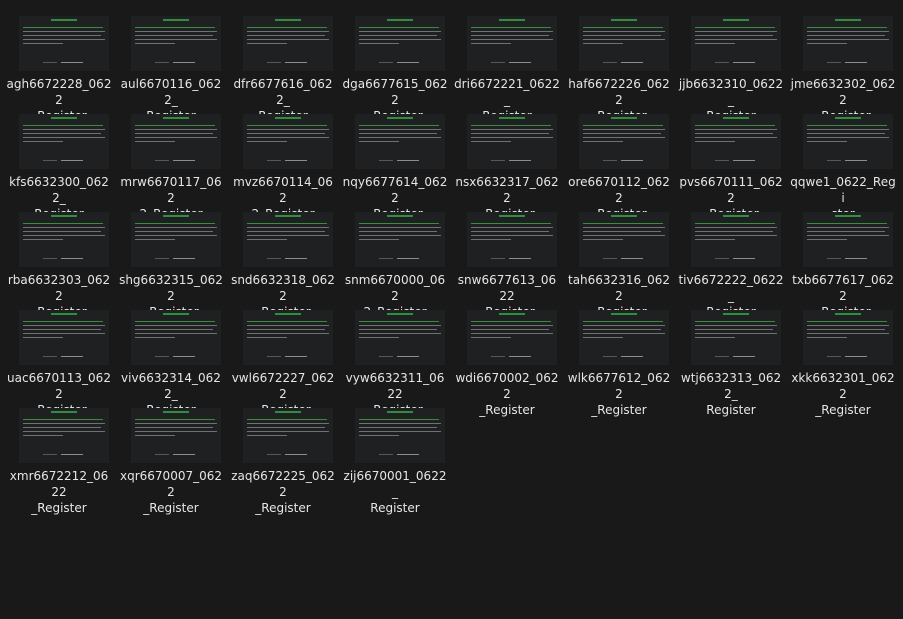 The height and width of the screenshot is (619, 903). What do you see at coordinates (730, 363) in the screenshot?
I see `file-item: wtj6632313_0622_ Register` at bounding box center [730, 363].